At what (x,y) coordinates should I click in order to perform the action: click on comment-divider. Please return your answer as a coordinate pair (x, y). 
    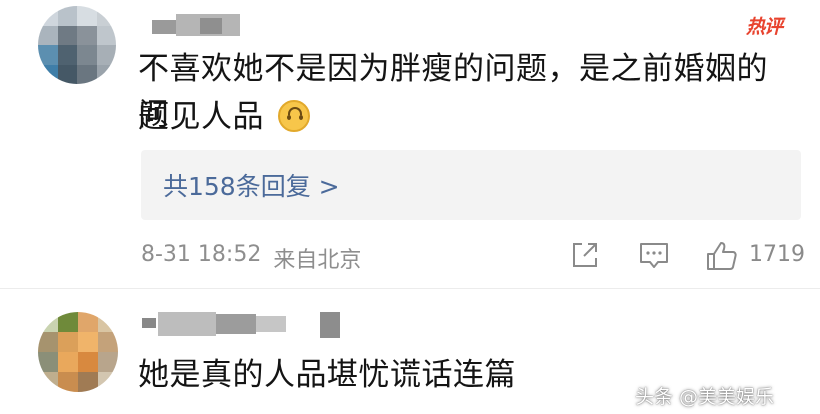
    Looking at the image, I should click on (410, 288).